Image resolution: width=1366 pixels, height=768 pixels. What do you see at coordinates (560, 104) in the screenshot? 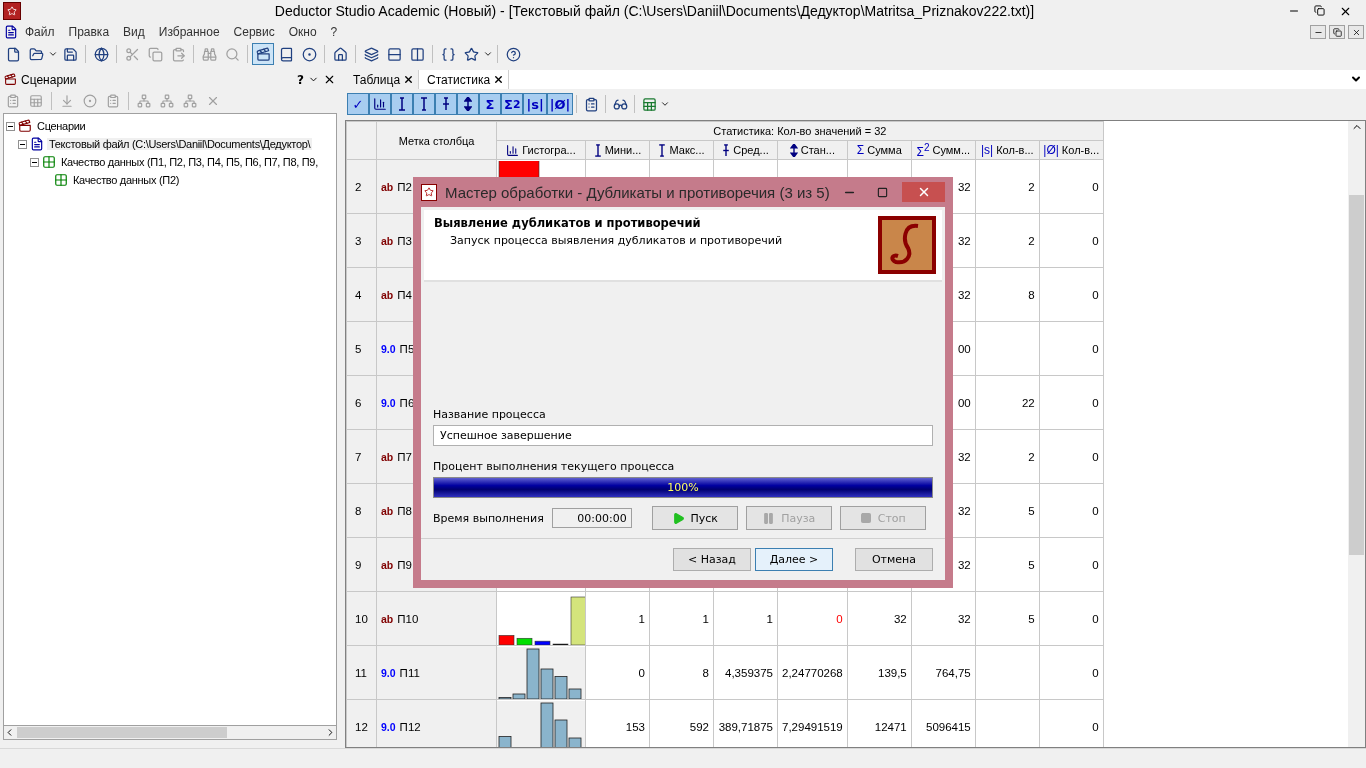
I see `stat-toggle: |Ø|` at bounding box center [560, 104].